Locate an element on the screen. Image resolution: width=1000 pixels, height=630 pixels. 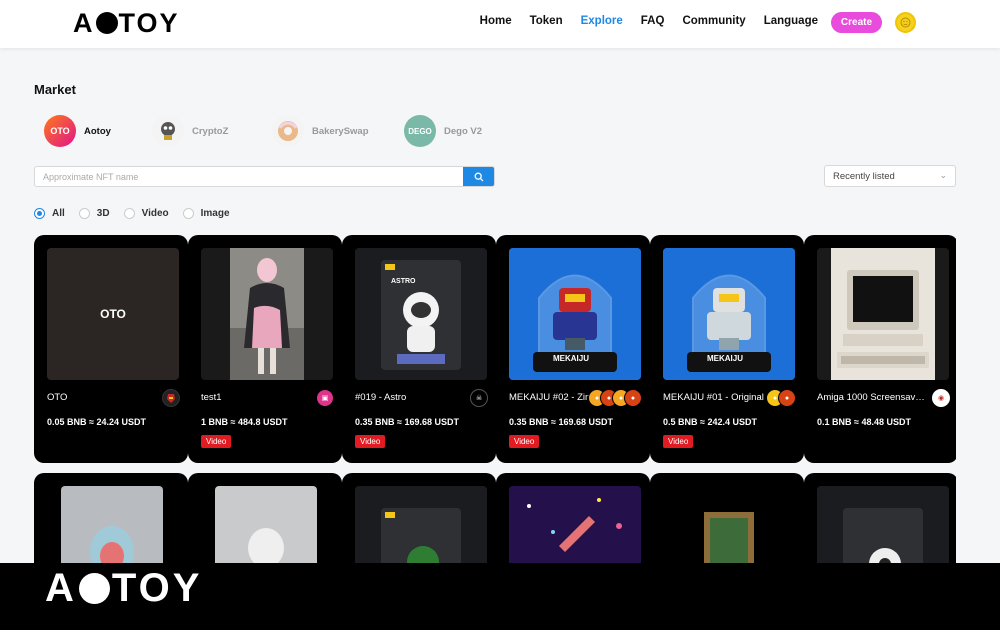
nft-price: 0.1 BNB ≈ 48.48 USDT is located at coordinates (864, 422).